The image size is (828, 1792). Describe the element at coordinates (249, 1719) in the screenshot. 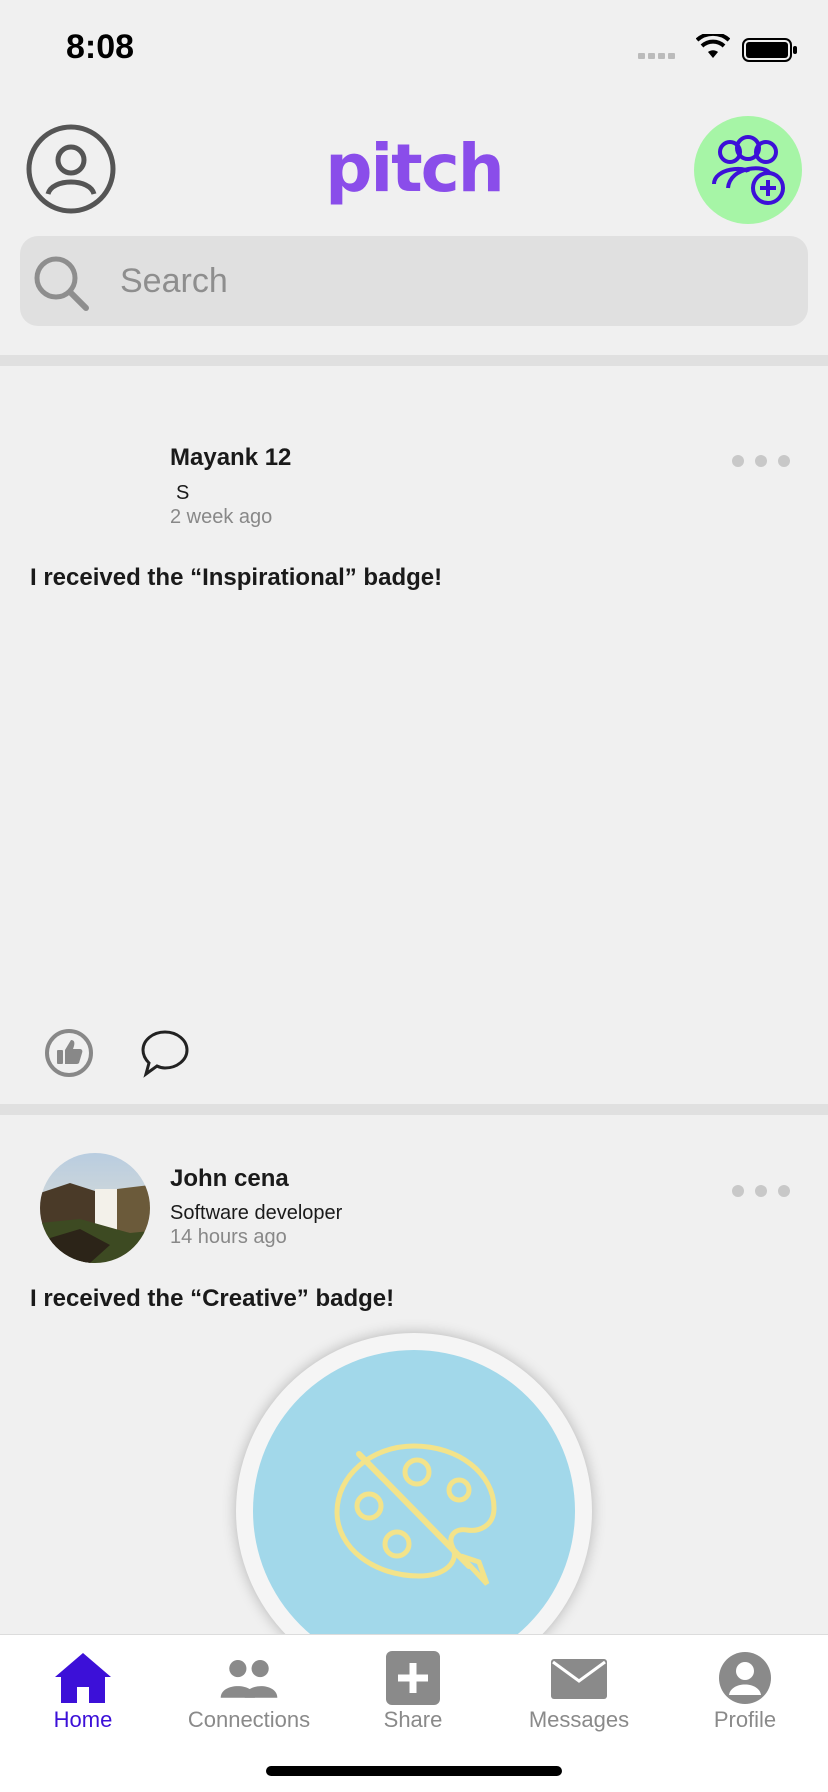

I see `tab-label: Connections` at that location.